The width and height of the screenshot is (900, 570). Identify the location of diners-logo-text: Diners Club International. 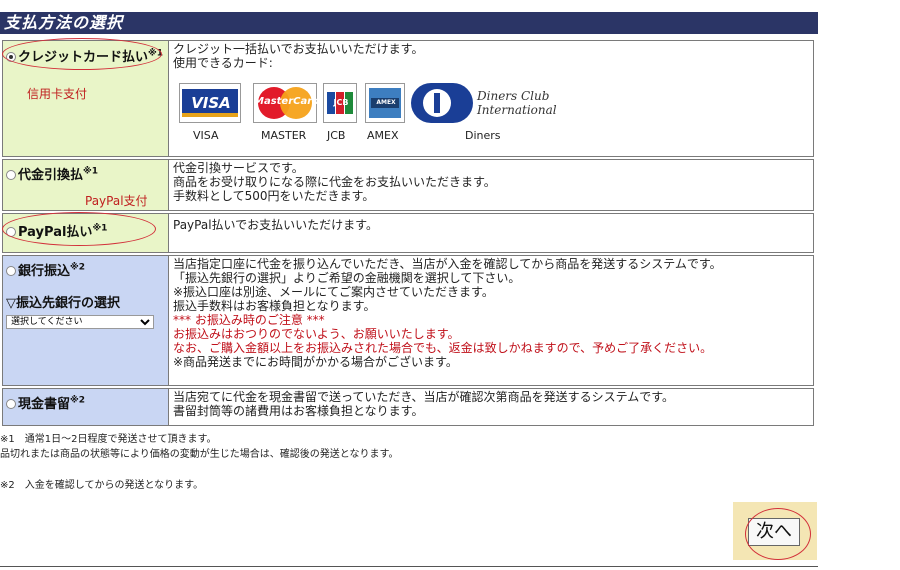
(517, 103).